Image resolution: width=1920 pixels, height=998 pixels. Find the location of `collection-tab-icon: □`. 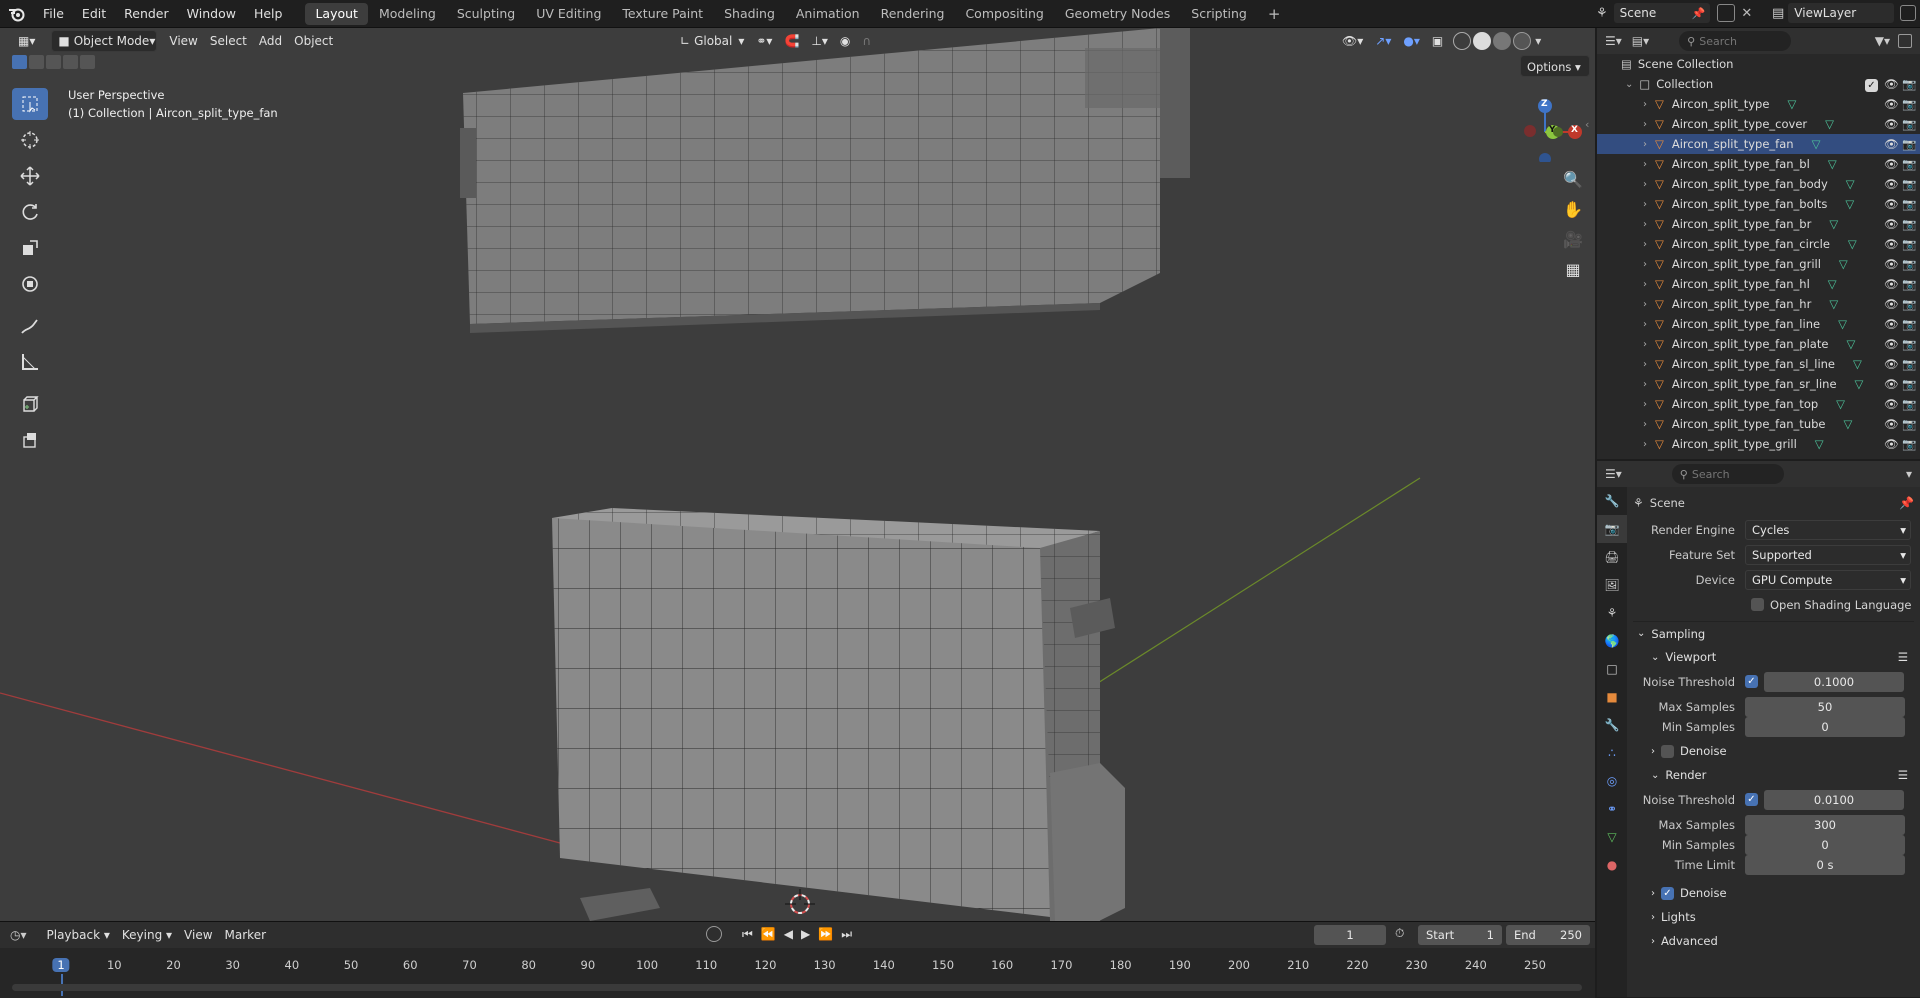

collection-tab-icon: □ is located at coordinates (1612, 669).